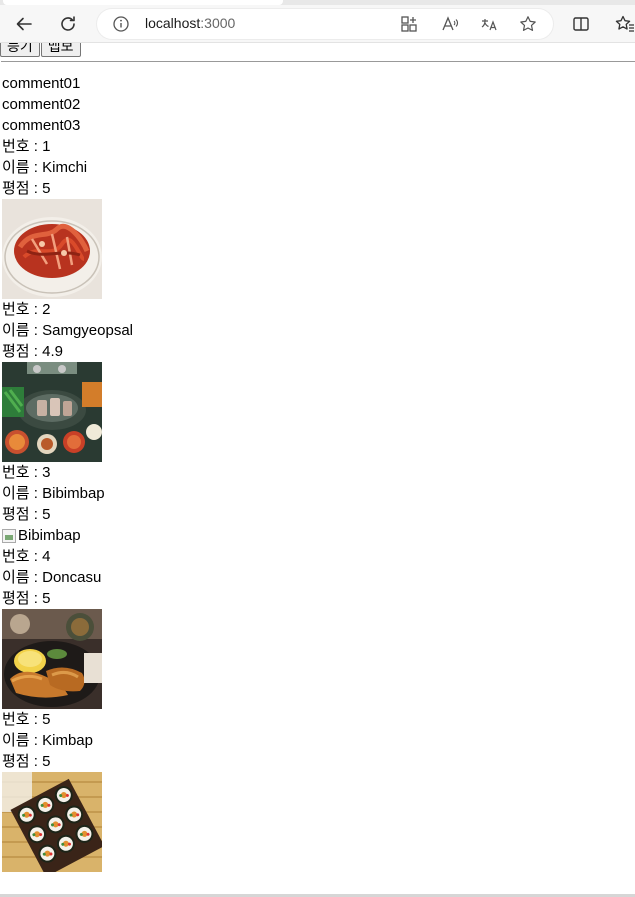 The width and height of the screenshot is (635, 897). I want to click on food-number: 번호 : 5, so click(67, 719).